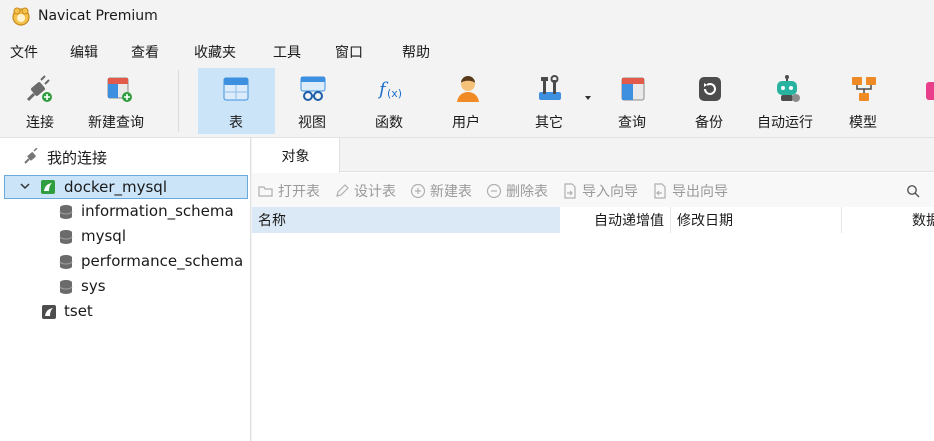  Describe the element at coordinates (394, 93) in the screenshot. I see `svg-text: (x)` at that location.